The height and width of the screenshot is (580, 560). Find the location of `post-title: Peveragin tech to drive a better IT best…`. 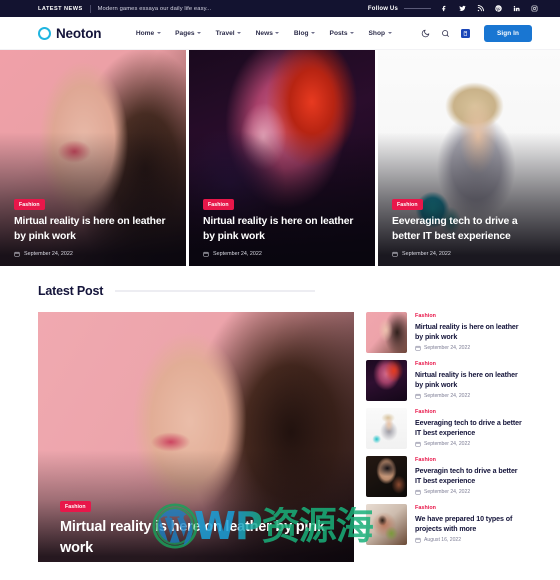

post-title: Peveragin tech to drive a better IT best… is located at coordinates (468, 476).